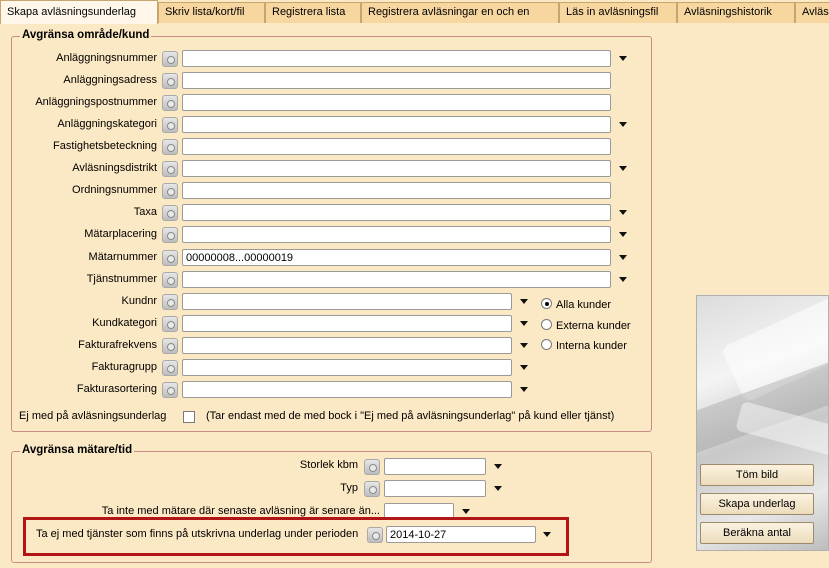 The image size is (829, 568). Describe the element at coordinates (211, 12) in the screenshot. I see `tab-skriv-lista: Skriv lista/kort/fil` at that location.